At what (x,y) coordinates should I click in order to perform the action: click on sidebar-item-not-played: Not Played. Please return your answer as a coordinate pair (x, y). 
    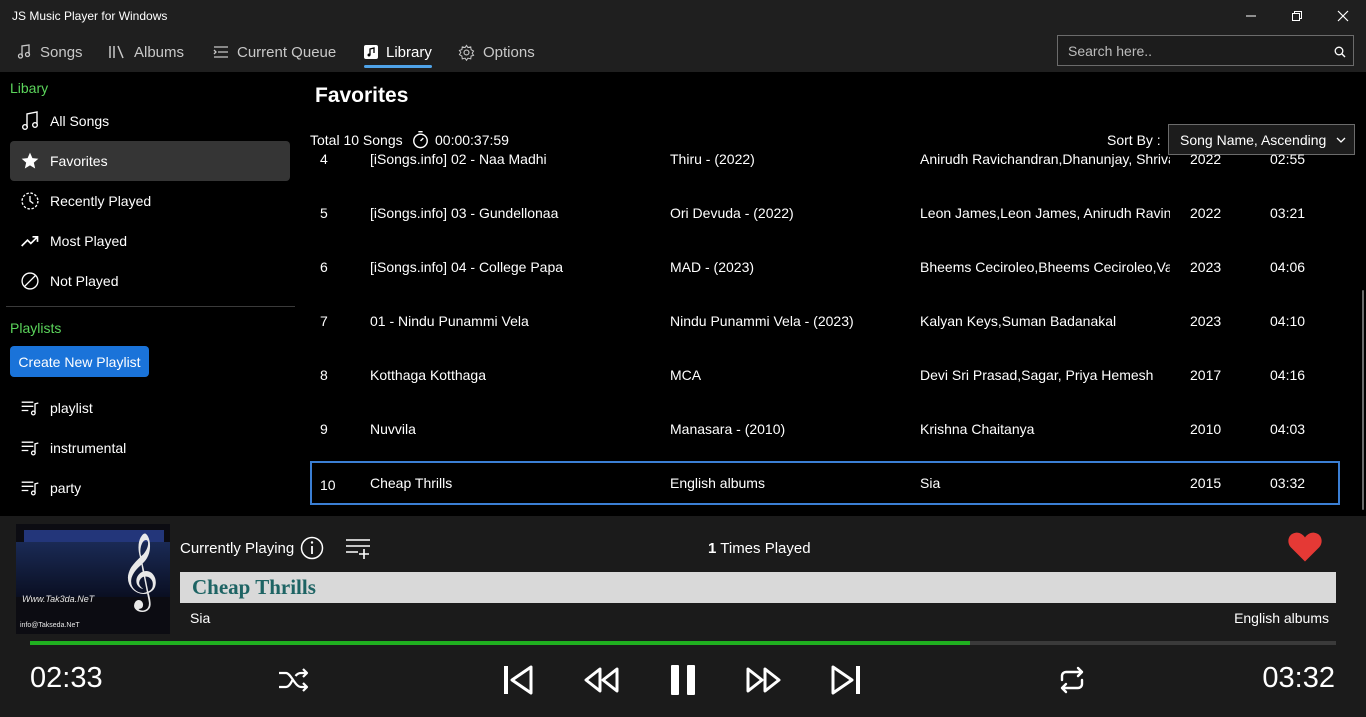
    Looking at the image, I should click on (150, 281).